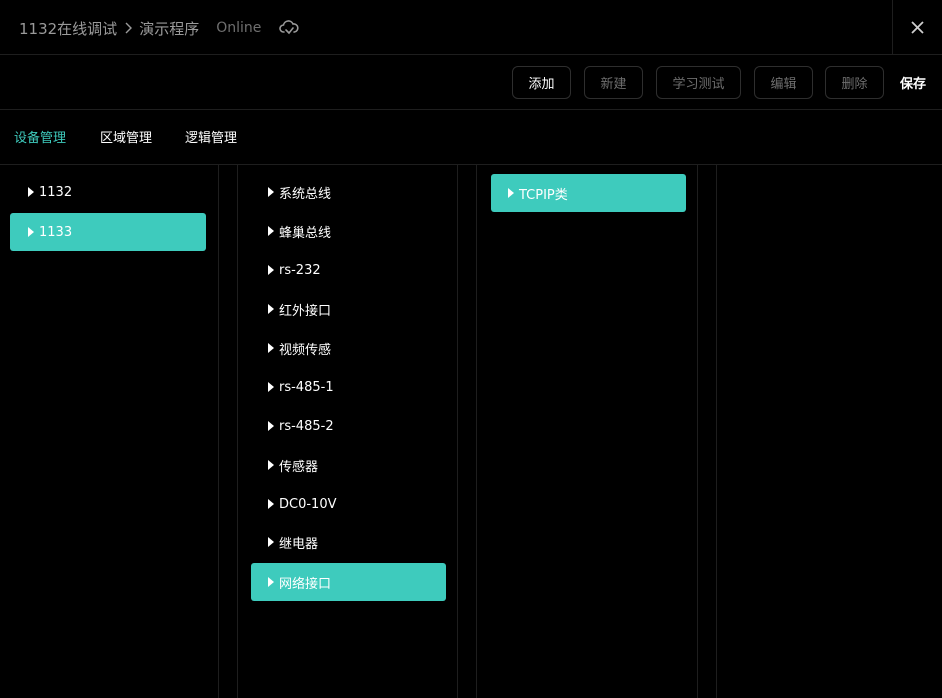 This screenshot has width=942, height=698. I want to click on delete-button: 删除, so click(854, 82).